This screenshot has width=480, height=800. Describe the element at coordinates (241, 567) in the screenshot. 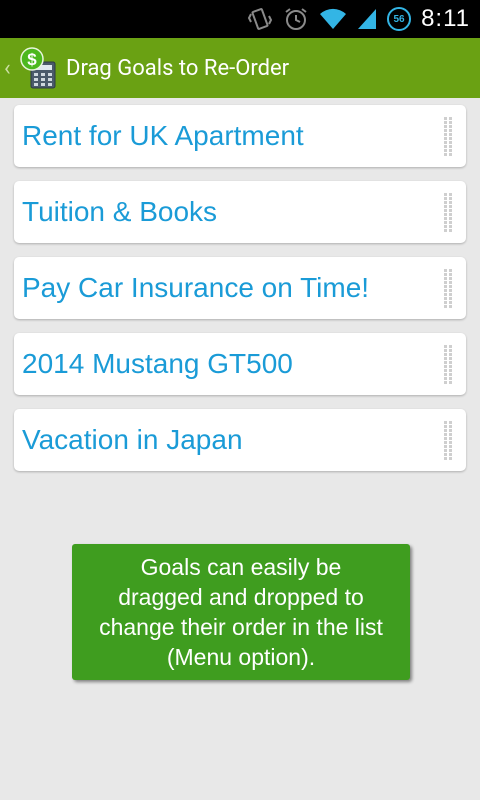

I see `hint-line: Goals can easily be` at that location.